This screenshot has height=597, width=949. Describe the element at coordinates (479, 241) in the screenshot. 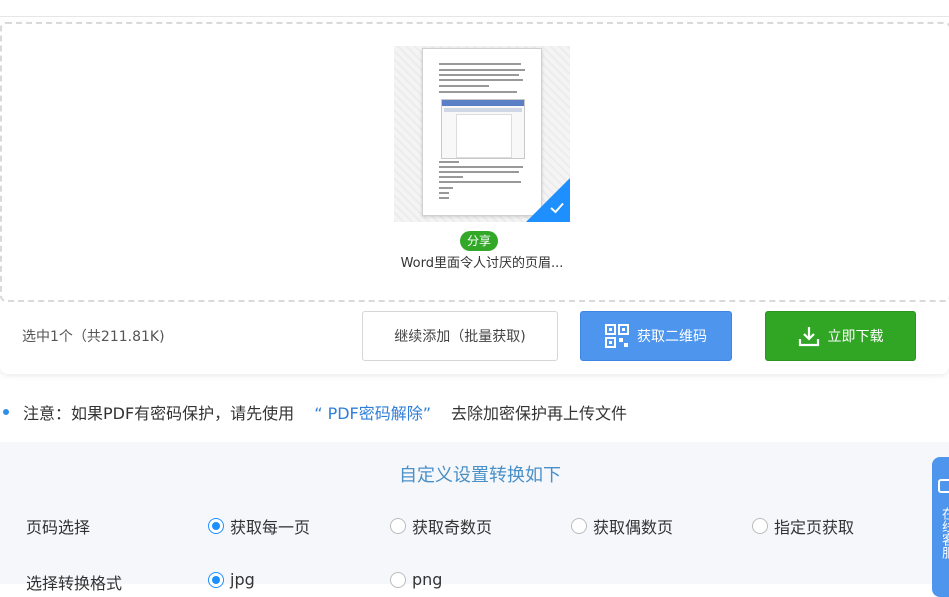

I see `share-badge: 分享` at that location.